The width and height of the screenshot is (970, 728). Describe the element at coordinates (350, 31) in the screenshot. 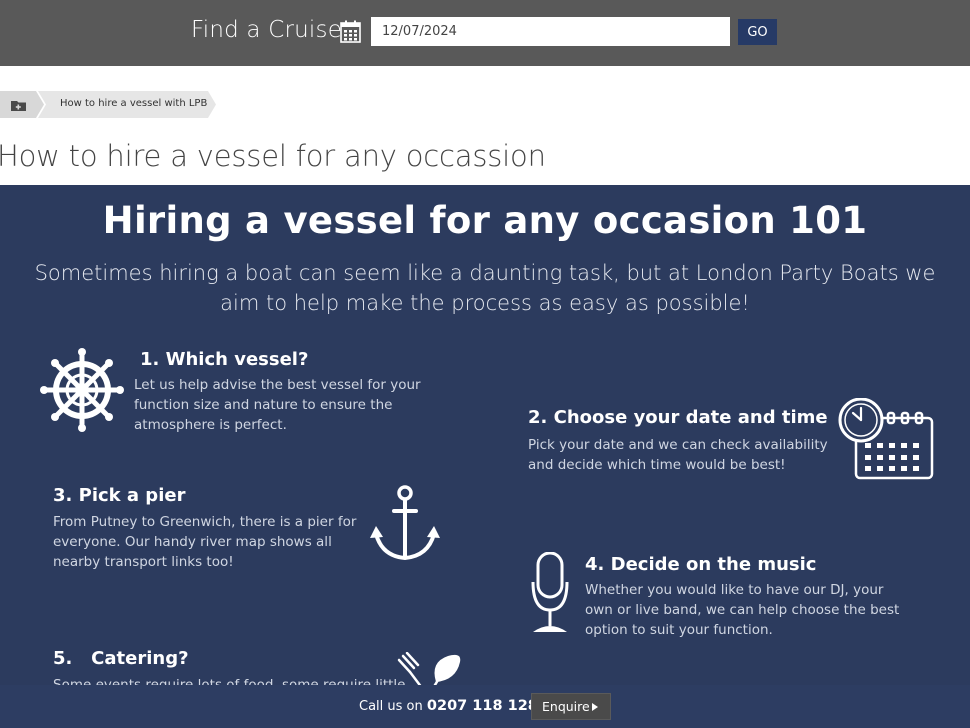

I see `calendar-icon` at that location.